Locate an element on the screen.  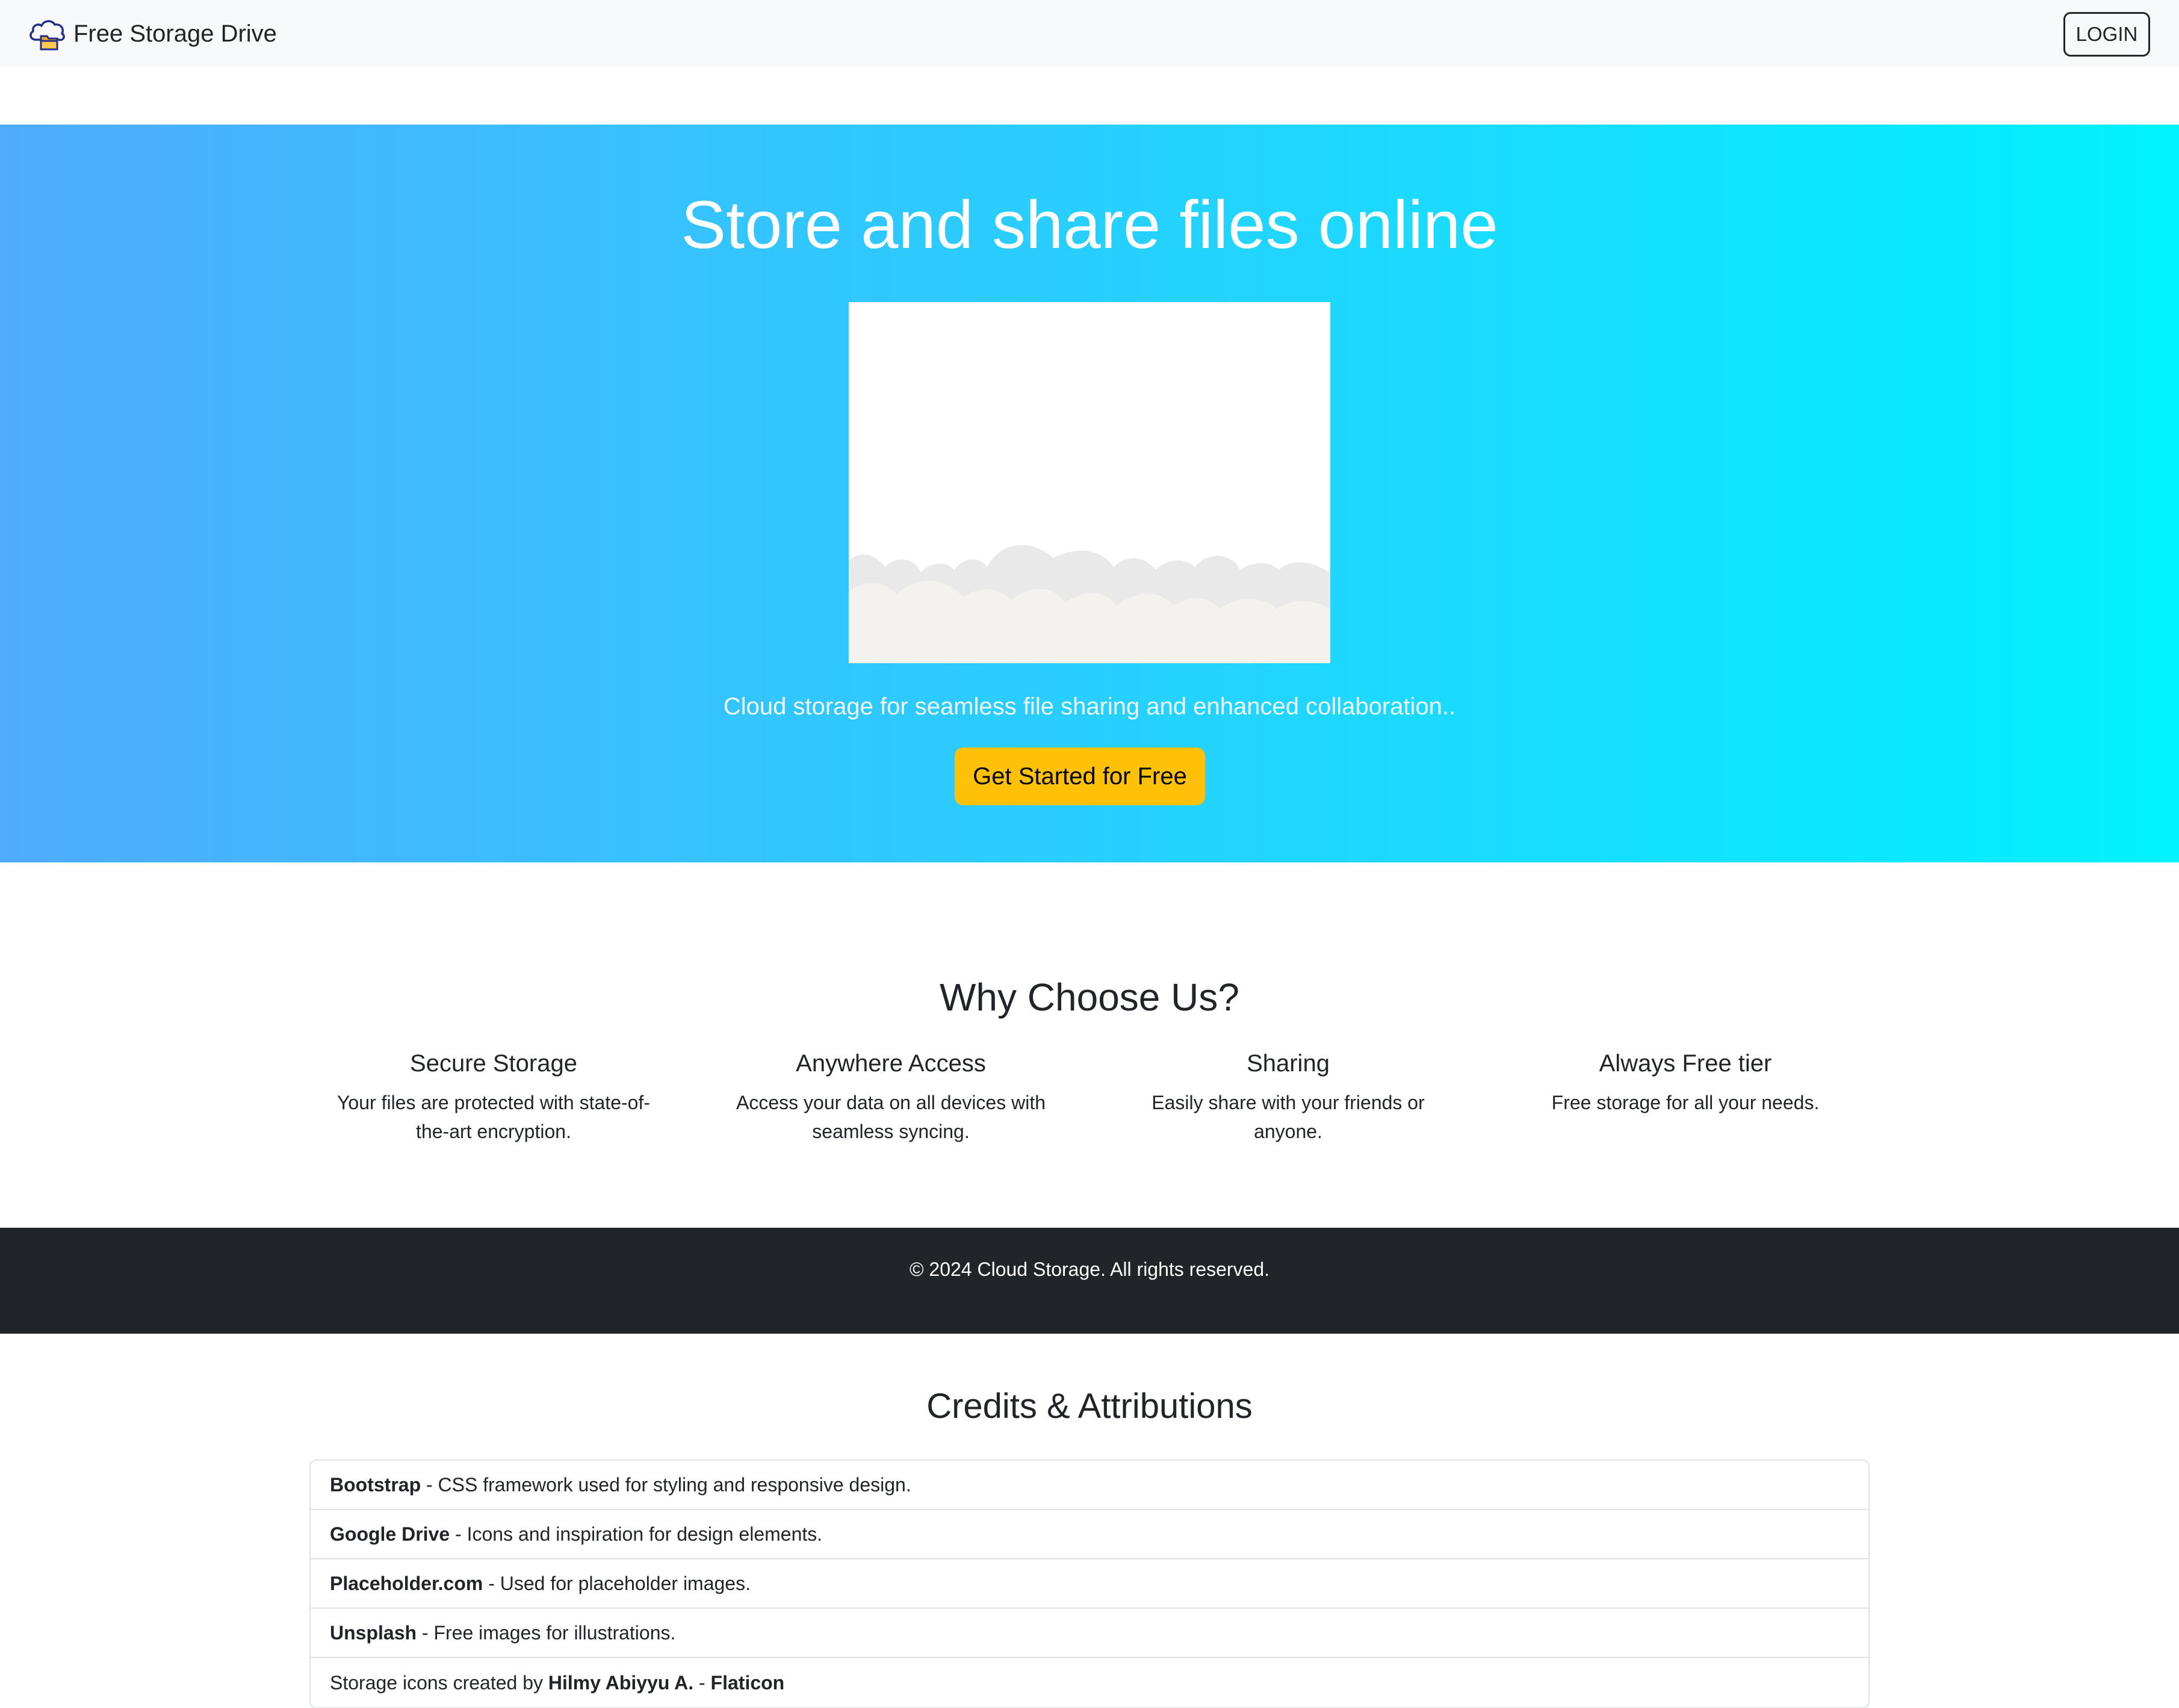
feature-title: Anywhere Access is located at coordinates (891, 1063).